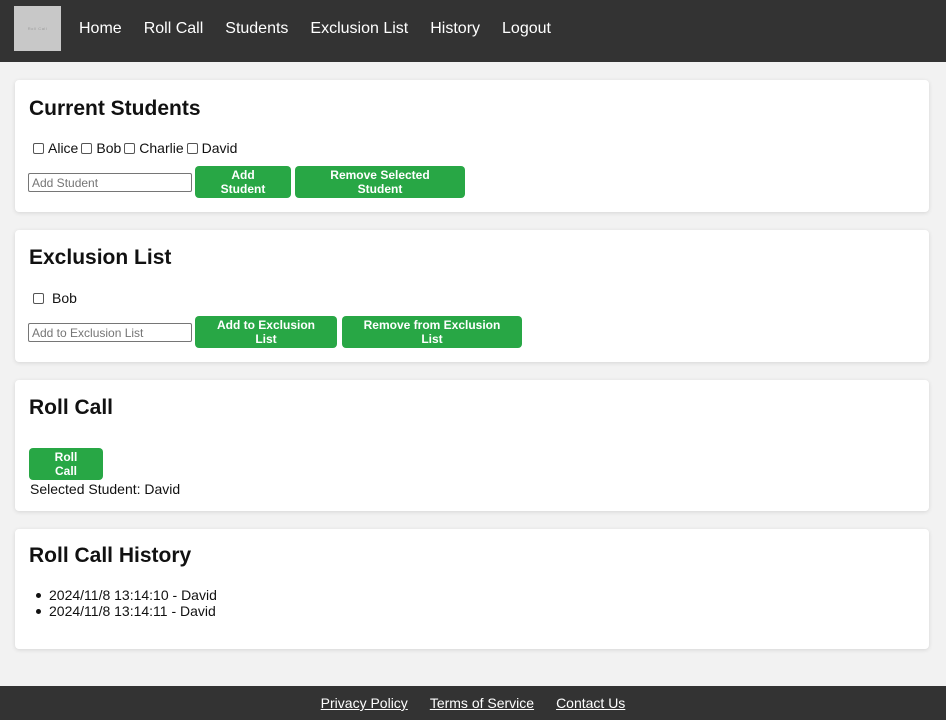 Image resolution: width=946 pixels, height=720 pixels. I want to click on history-entry-text: 2024/11/8 13:14:10 - David, so click(133, 595).